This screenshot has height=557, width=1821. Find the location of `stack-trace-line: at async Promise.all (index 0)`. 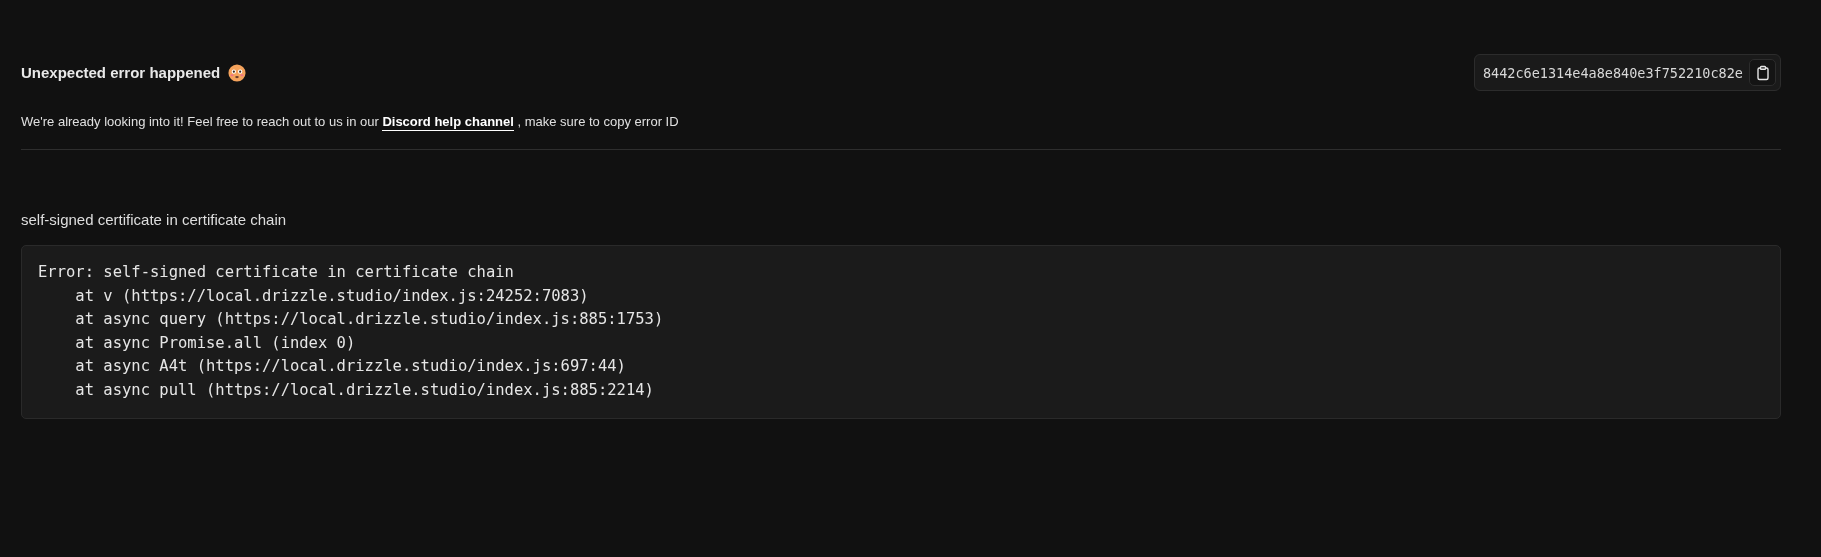

stack-trace-line: at async Promise.all (index 0) is located at coordinates (215, 343).